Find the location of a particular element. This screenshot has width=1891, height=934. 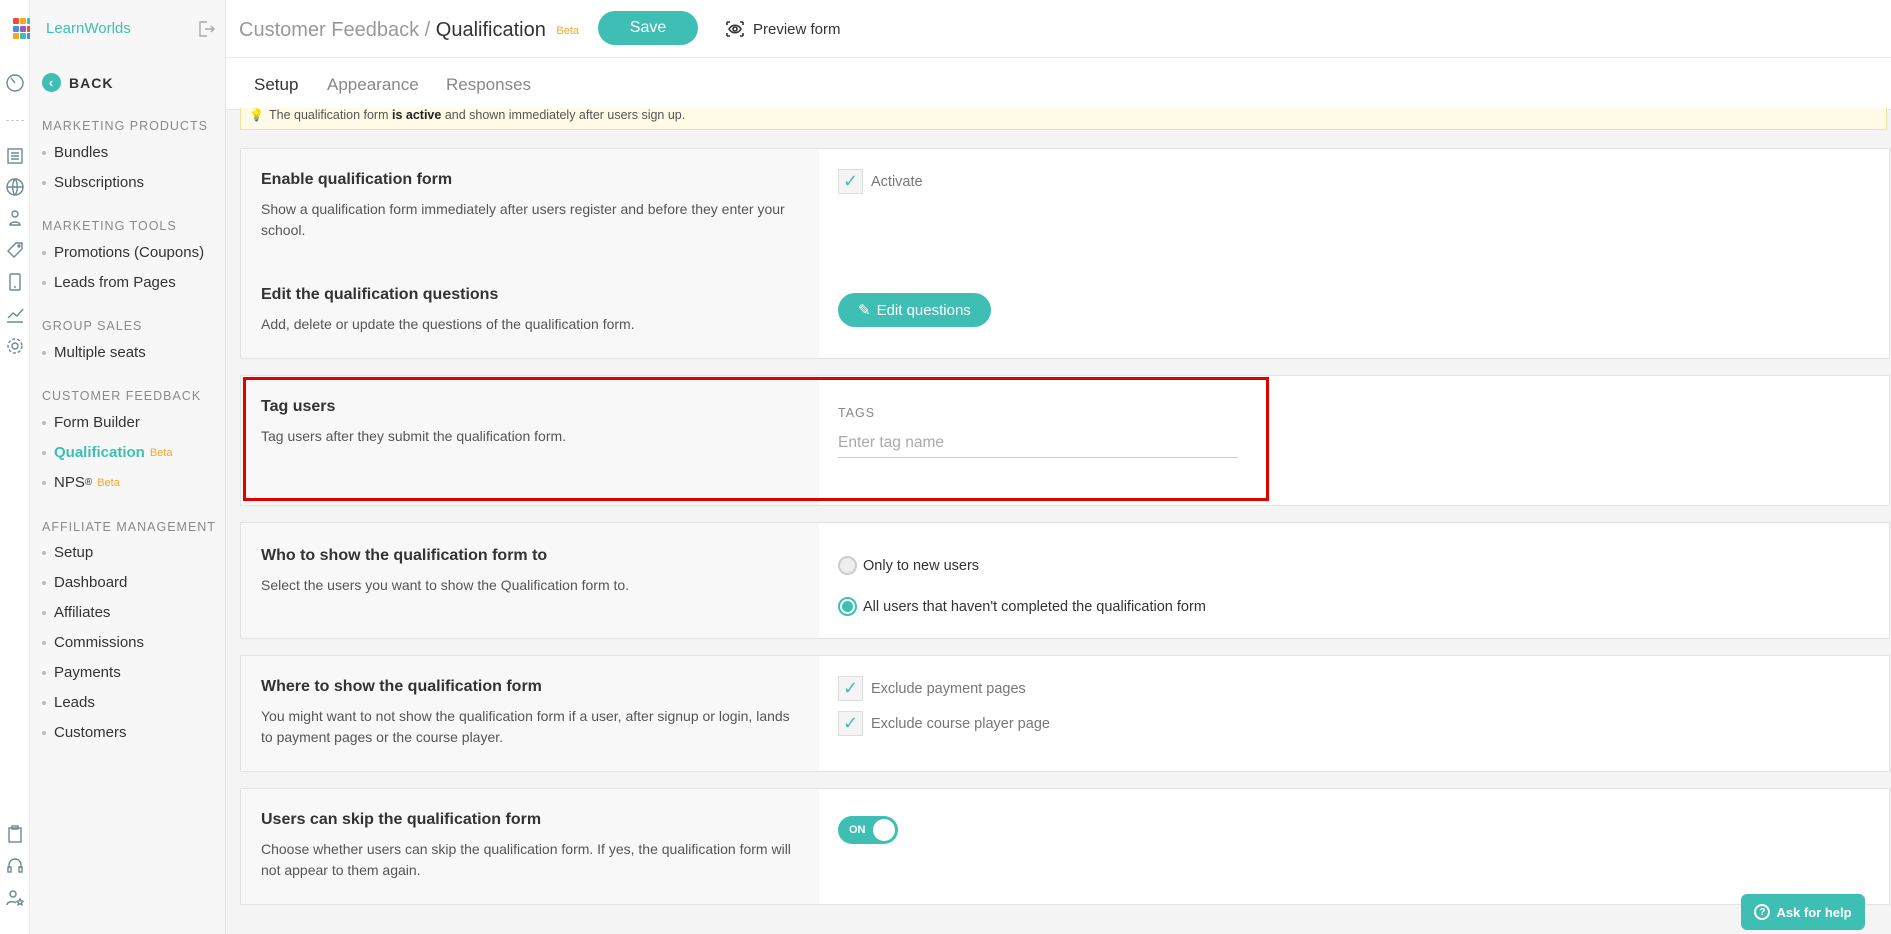

sidebar-item-qualification: Qualification Beta is located at coordinates (107, 452).